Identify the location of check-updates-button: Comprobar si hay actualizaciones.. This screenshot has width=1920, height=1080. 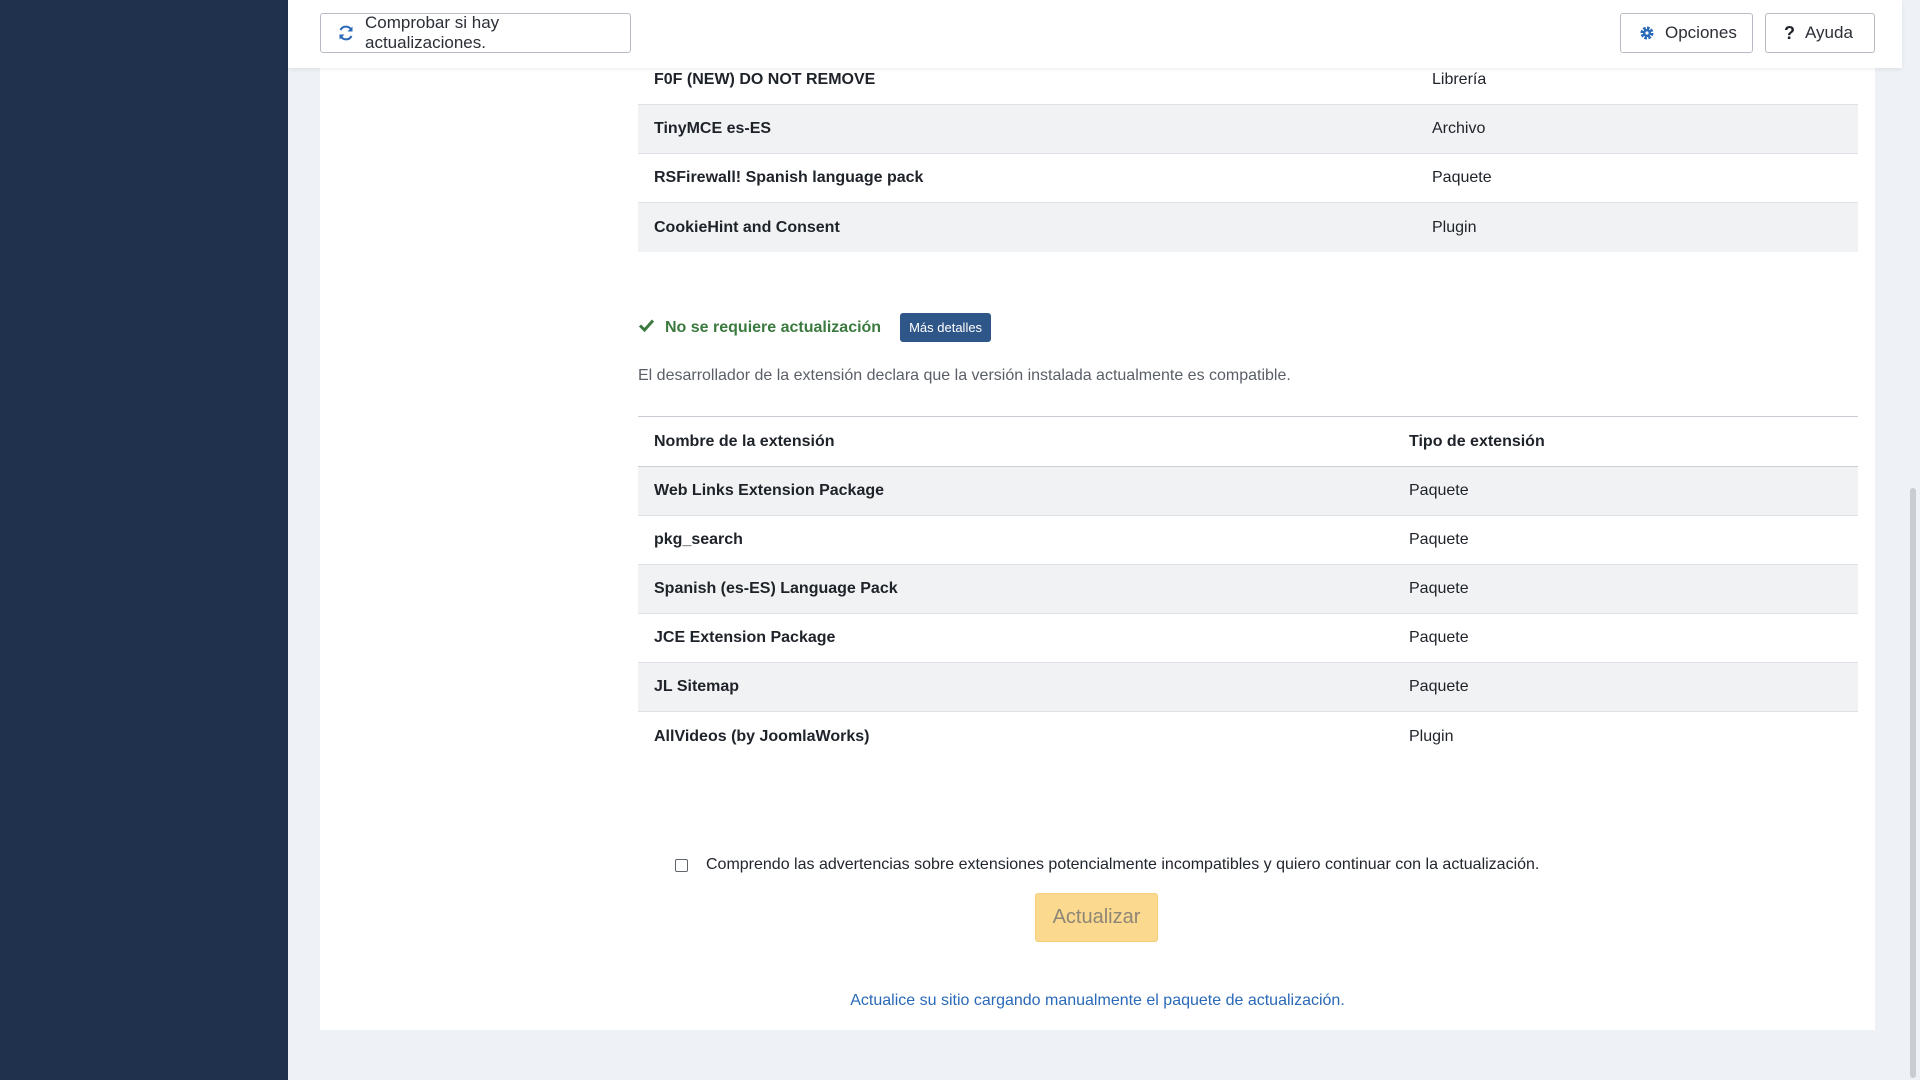
(475, 33).